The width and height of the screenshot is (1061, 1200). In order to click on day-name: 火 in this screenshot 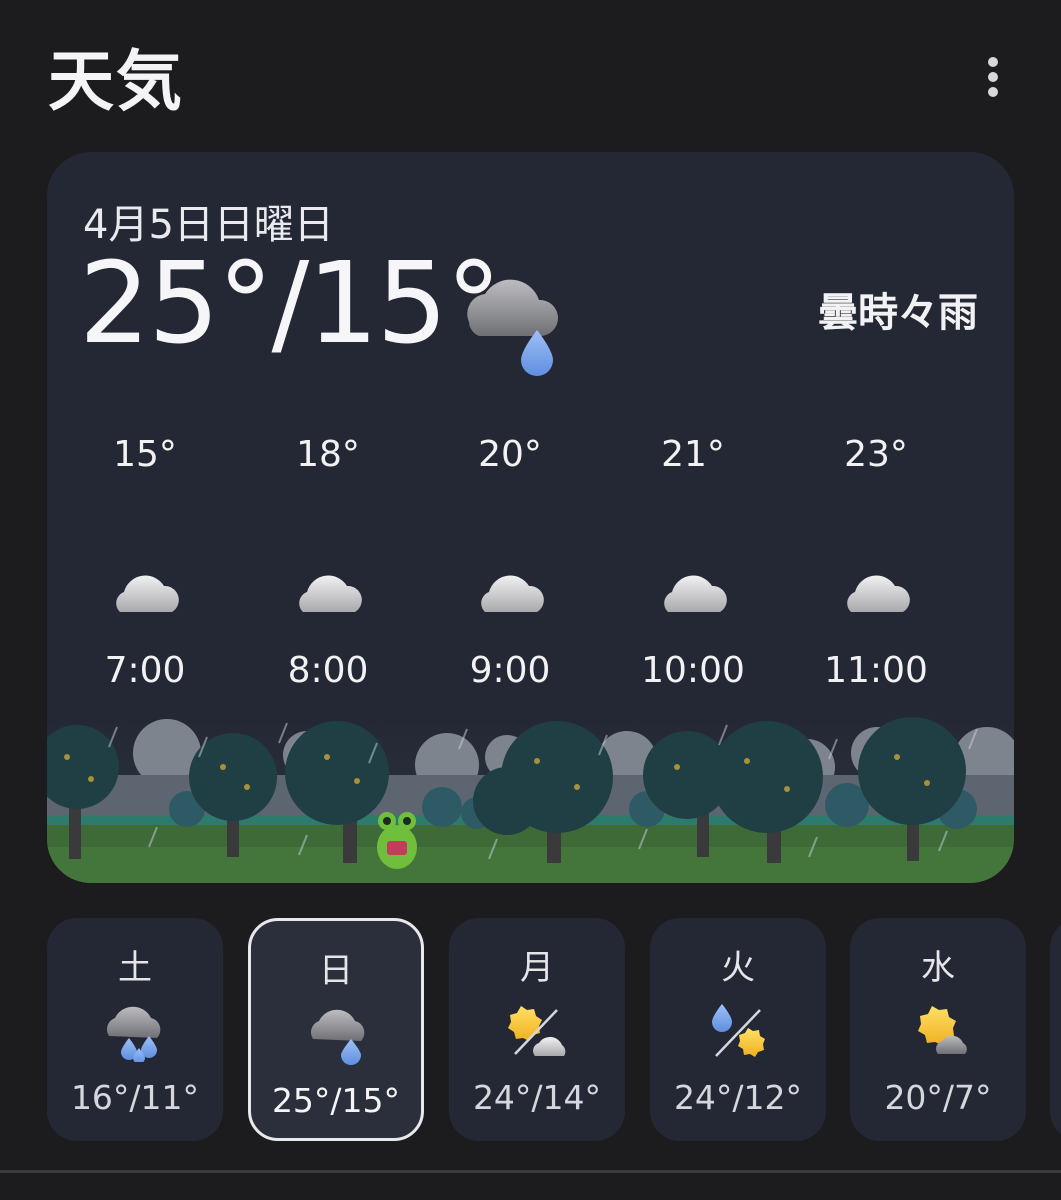, I will do `click(738, 968)`.